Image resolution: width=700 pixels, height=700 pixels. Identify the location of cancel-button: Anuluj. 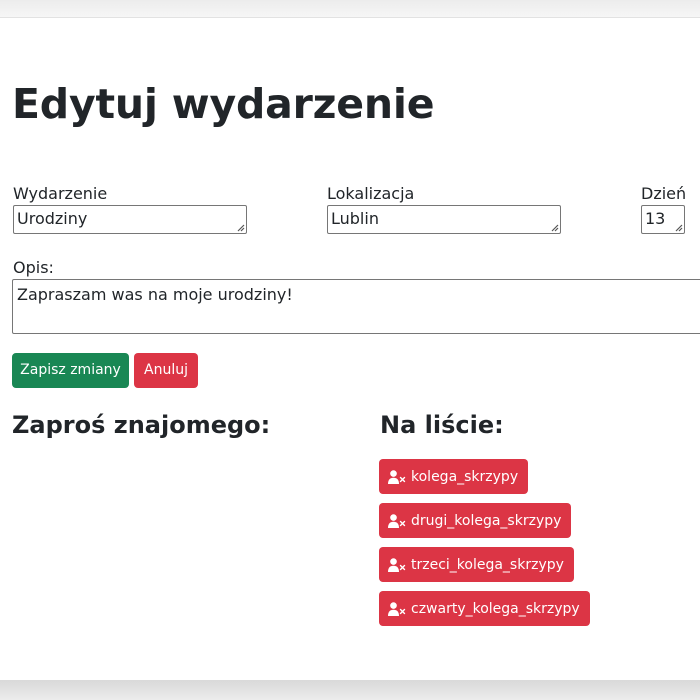
(166, 370).